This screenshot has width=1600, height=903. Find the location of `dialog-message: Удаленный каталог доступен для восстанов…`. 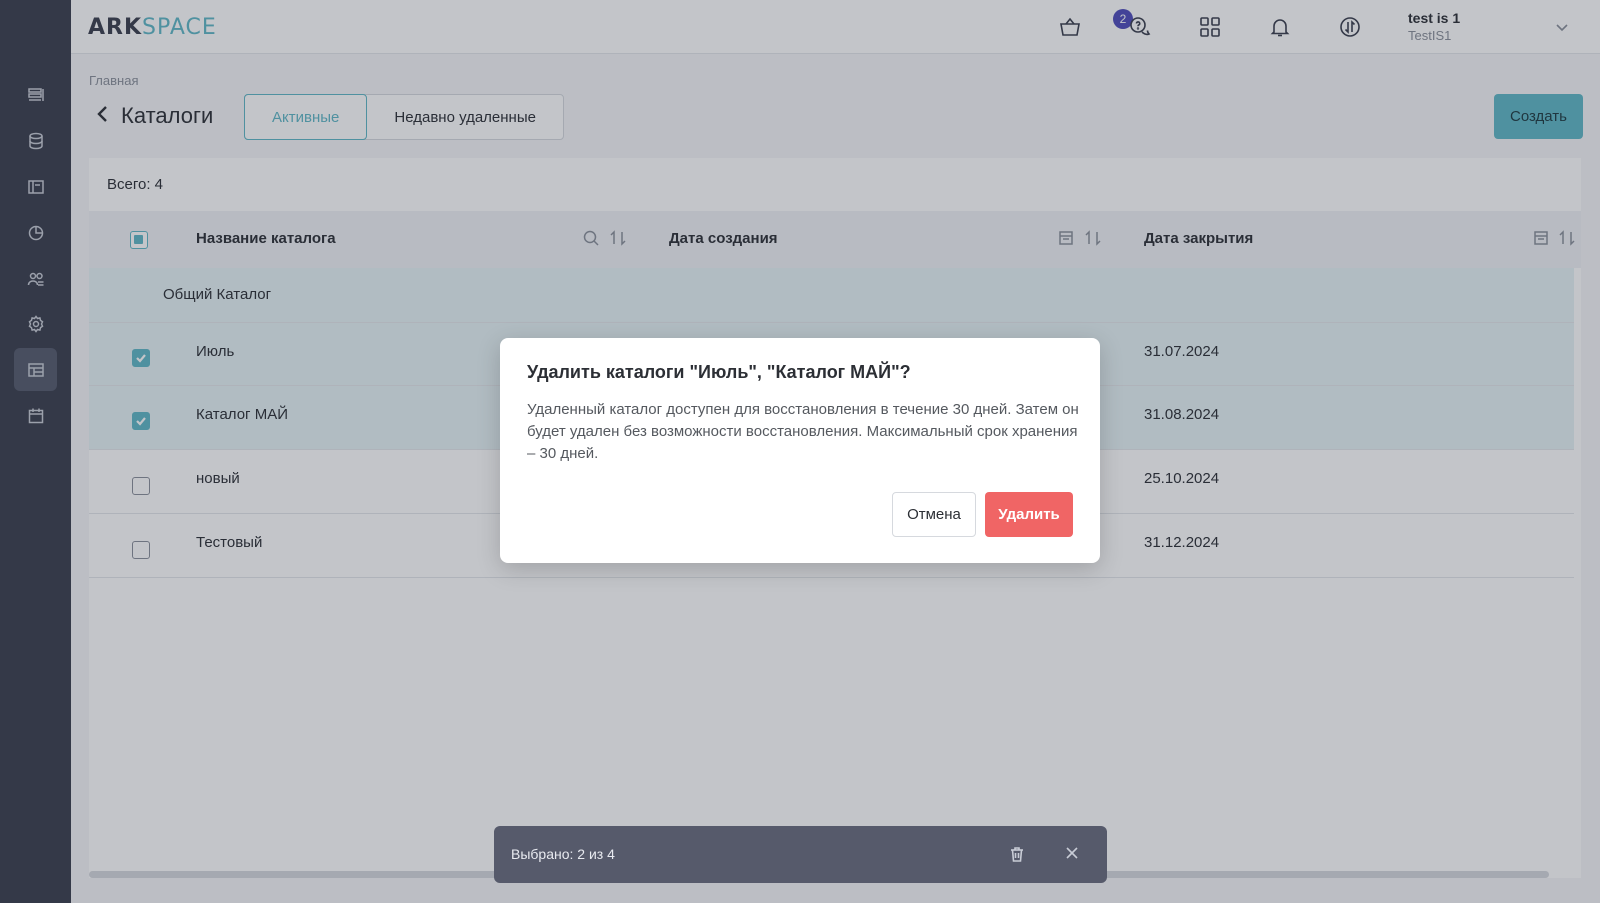

dialog-message: Удаленный каталог доступен для восстанов… is located at coordinates (803, 431).